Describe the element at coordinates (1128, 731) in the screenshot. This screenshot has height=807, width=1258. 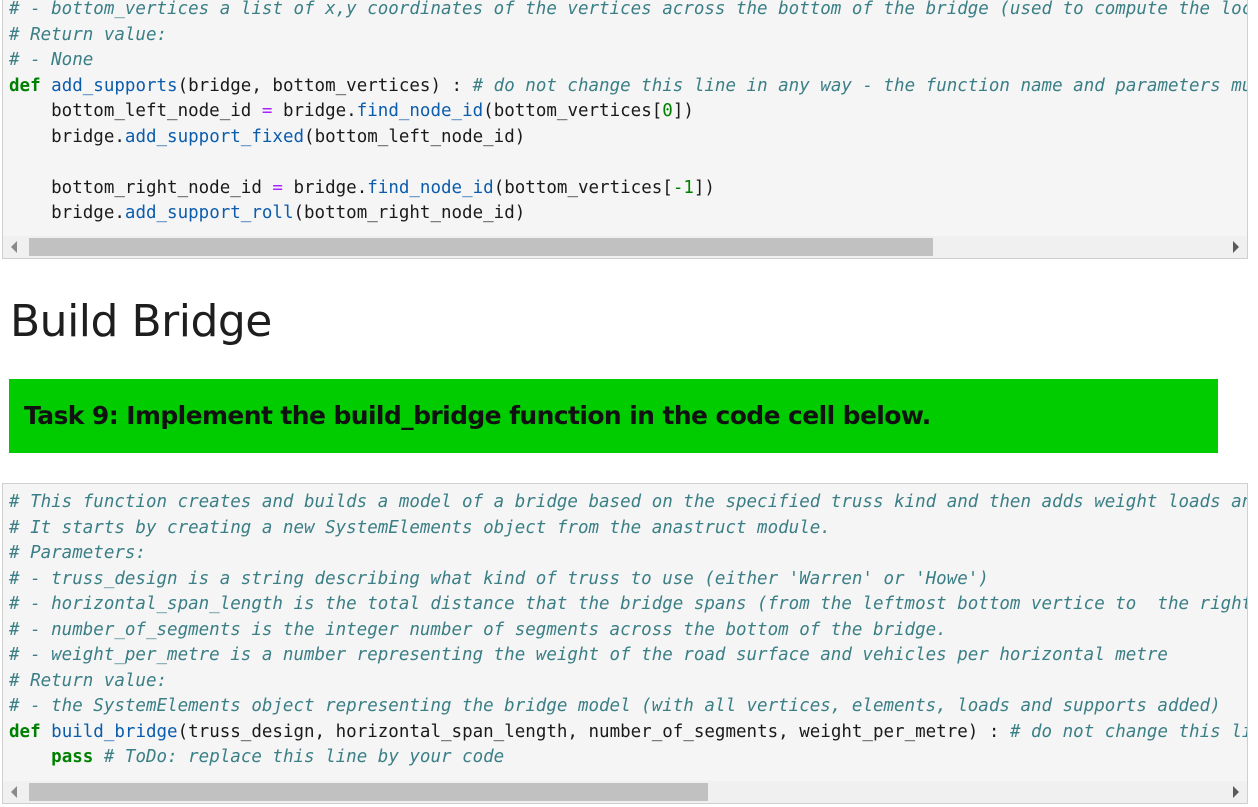
I see `code-token: # do not change this line` at that location.